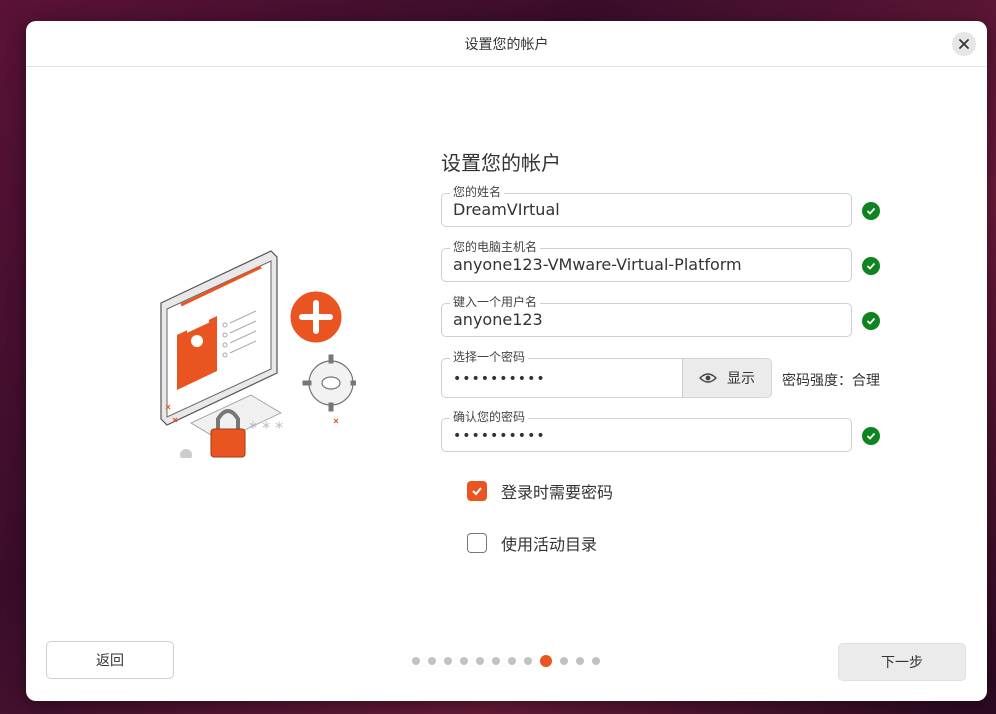  I want to click on show-password-label: 显示, so click(741, 379).